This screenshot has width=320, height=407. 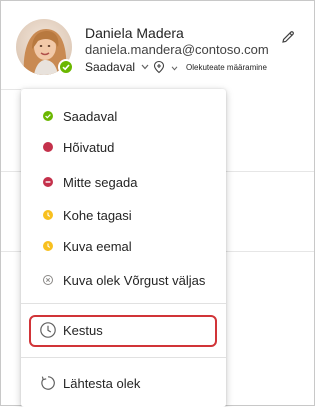 What do you see at coordinates (123, 147) in the screenshot?
I see `status-item-busy: Hõivatud` at bounding box center [123, 147].